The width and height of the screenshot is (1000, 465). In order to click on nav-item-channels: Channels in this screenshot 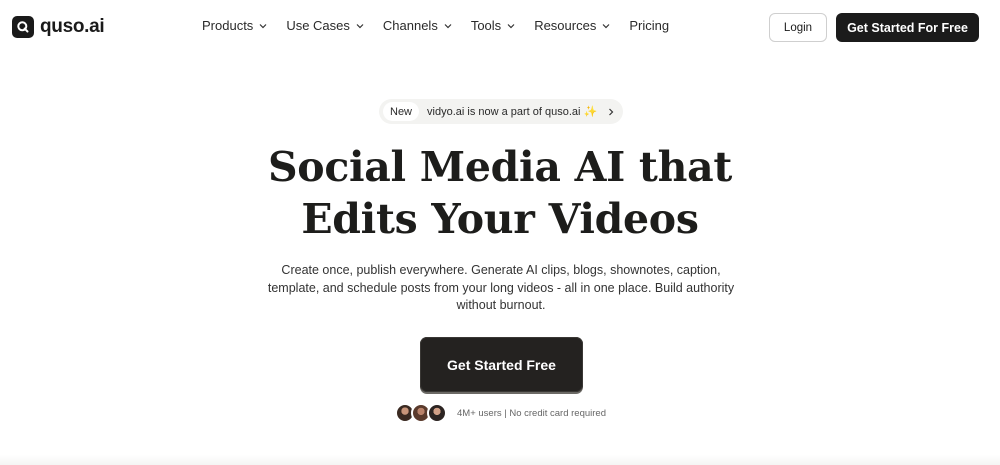, I will do `click(417, 25)`.